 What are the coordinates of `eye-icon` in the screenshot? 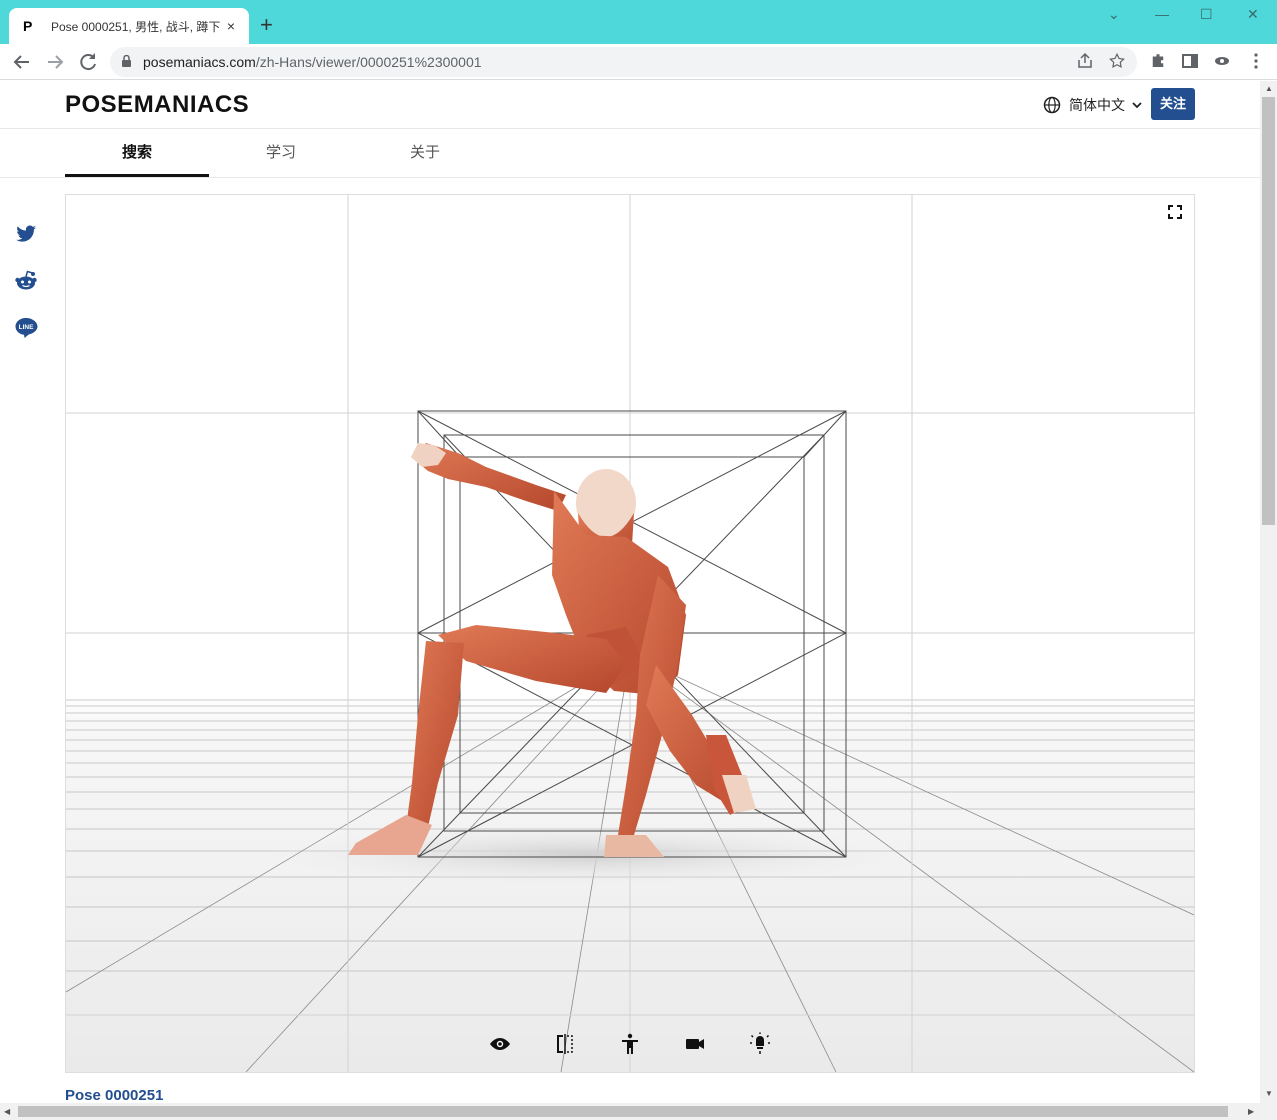 It's located at (500, 1044).